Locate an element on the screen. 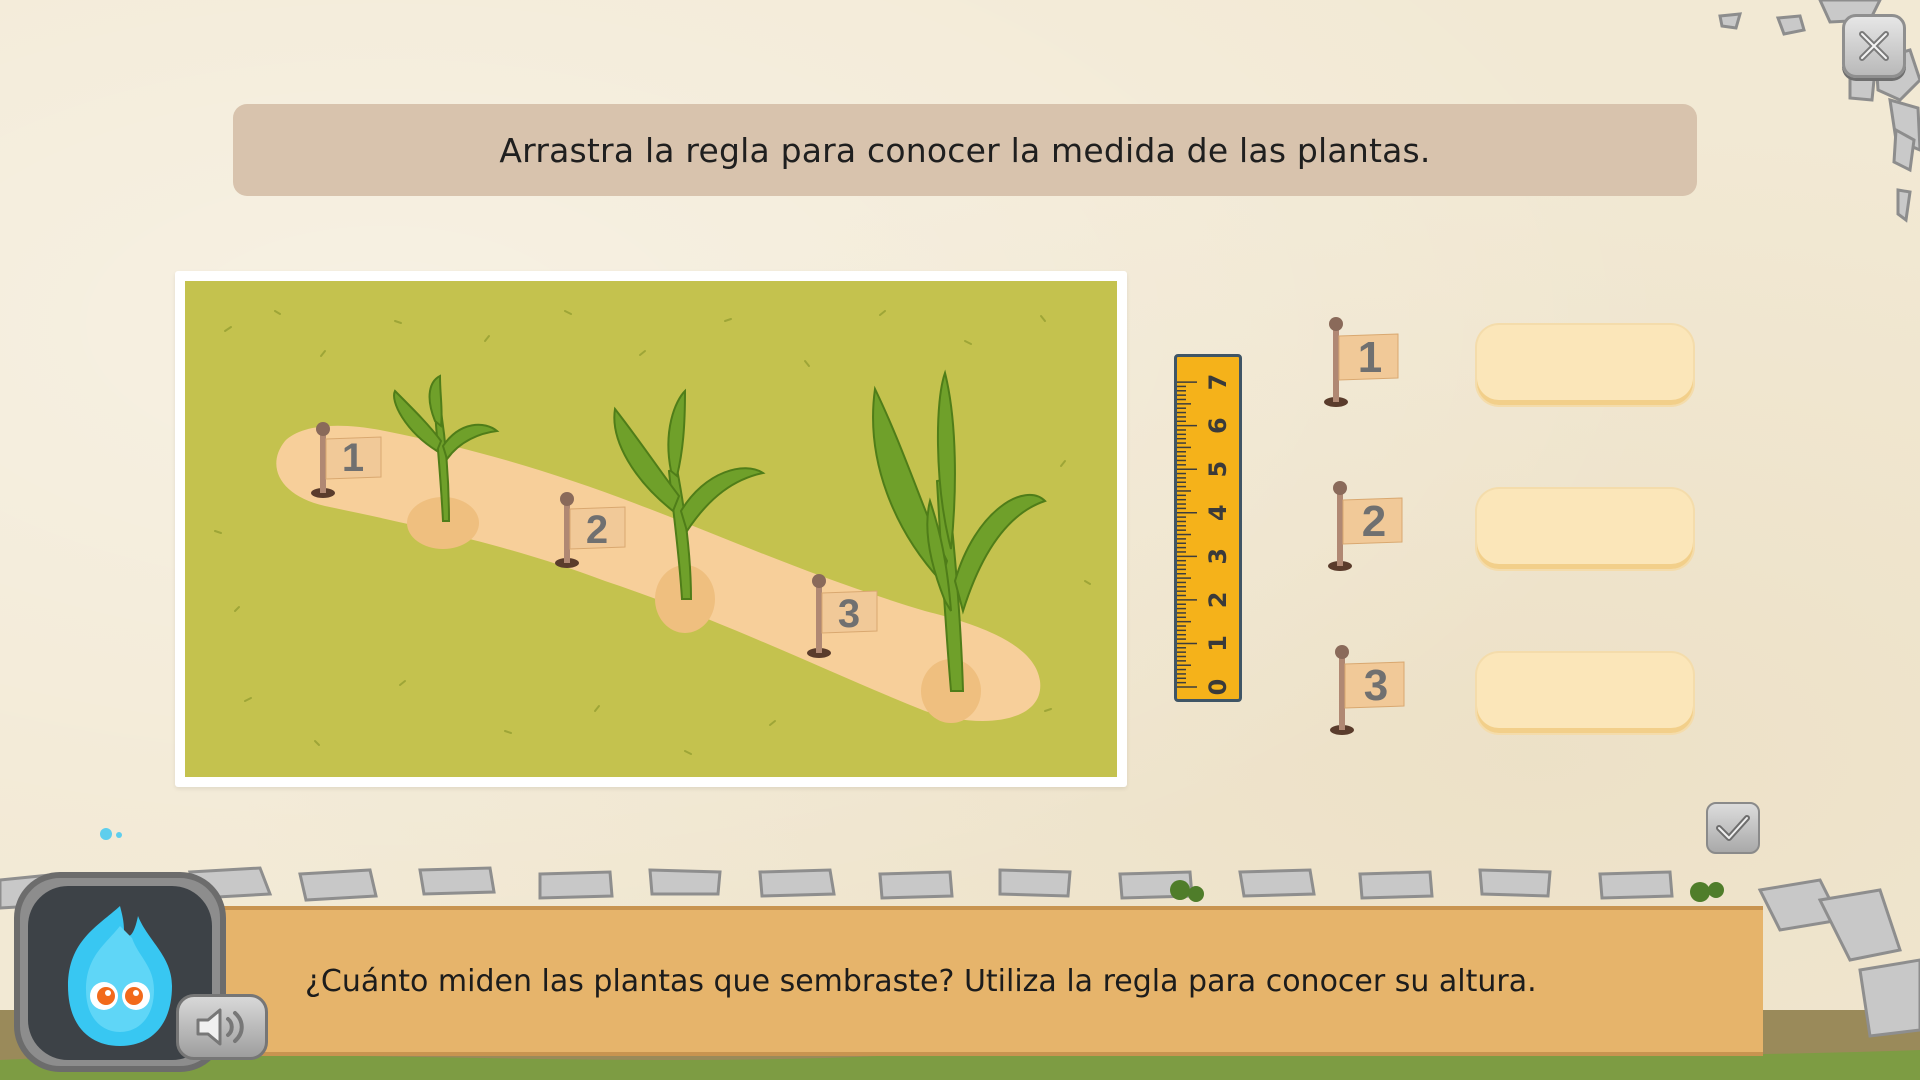  answer-flag-2-icon: 2 is located at coordinates (1365, 526).